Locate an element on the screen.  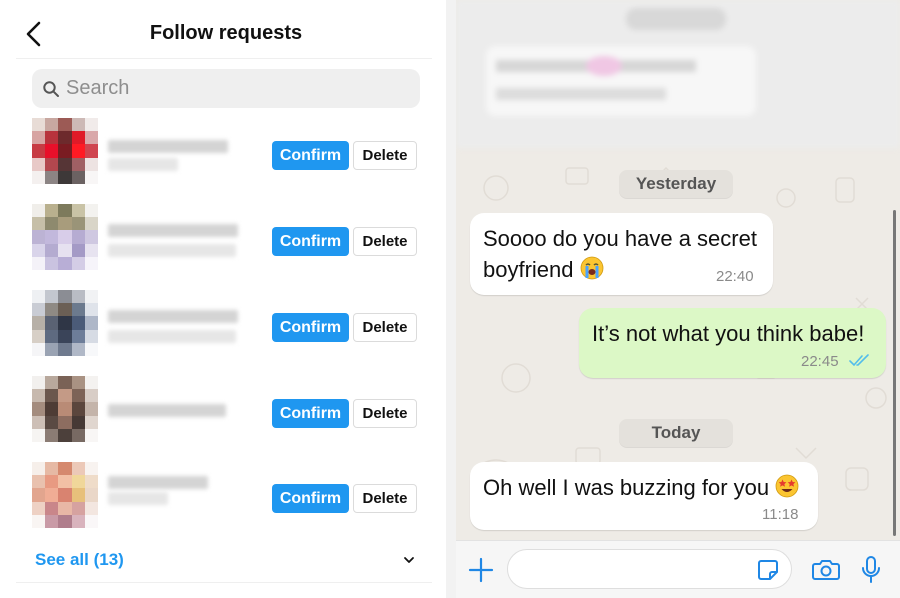
message-field is located at coordinates (649, 569).